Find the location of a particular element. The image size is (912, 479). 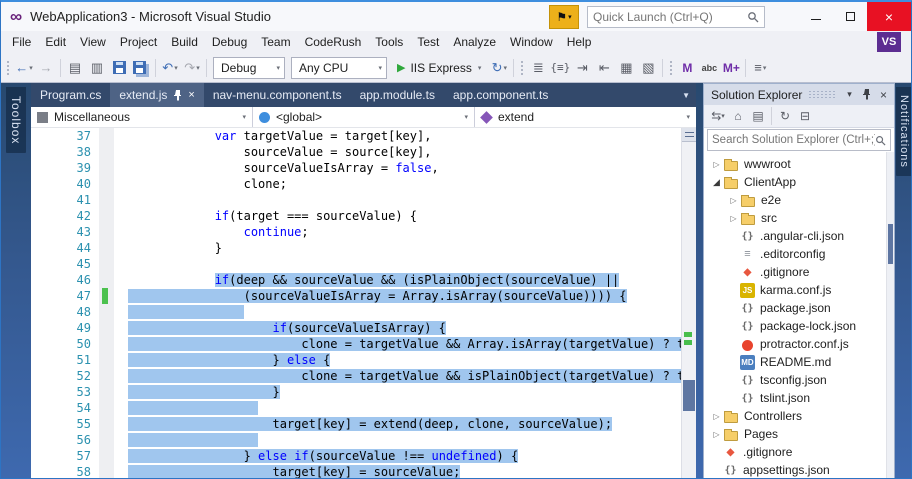

scrollbar-thumb is located at coordinates (689, 395).